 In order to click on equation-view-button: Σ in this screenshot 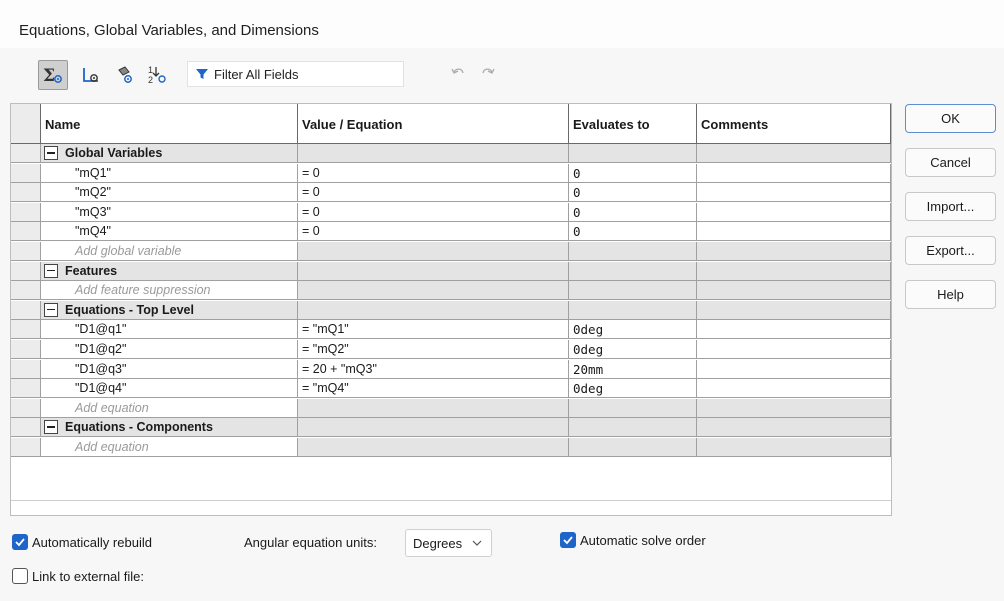, I will do `click(53, 75)`.